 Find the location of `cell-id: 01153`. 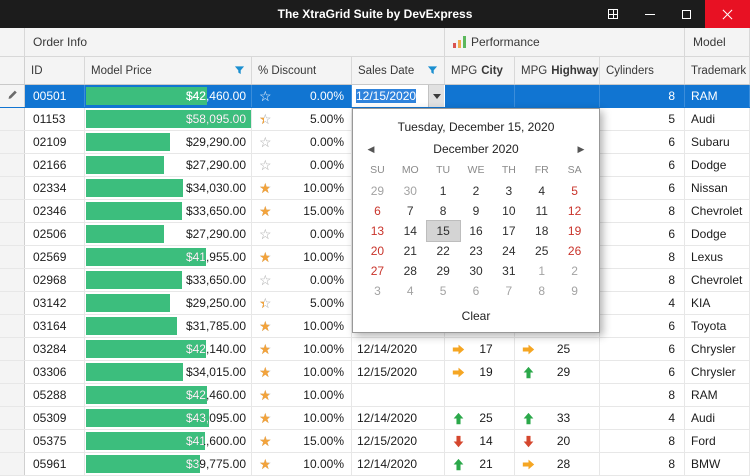

cell-id: 01153 is located at coordinates (55, 119).